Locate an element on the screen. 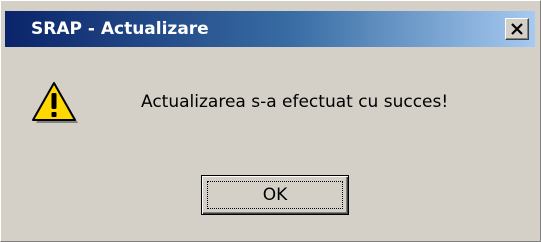  ok-button: OK is located at coordinates (275, 195).